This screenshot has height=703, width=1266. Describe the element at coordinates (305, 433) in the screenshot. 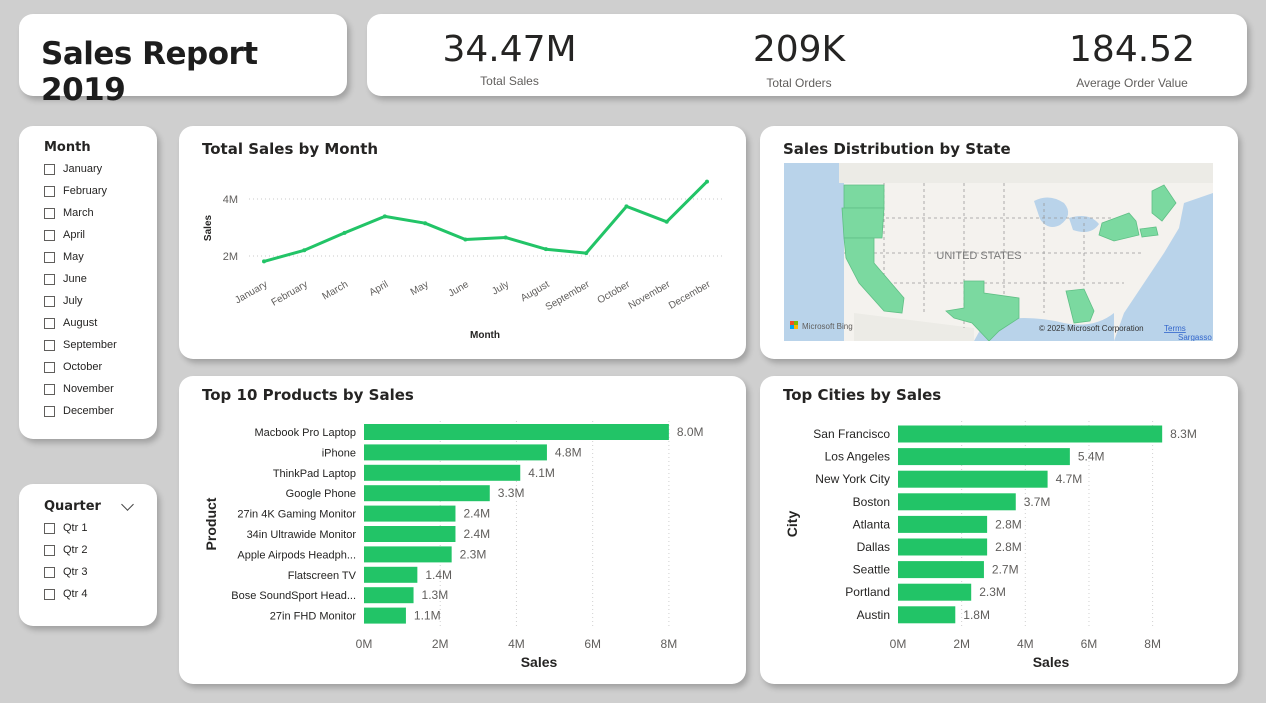

I see `category-label: Macbook Pro Laptop` at that location.